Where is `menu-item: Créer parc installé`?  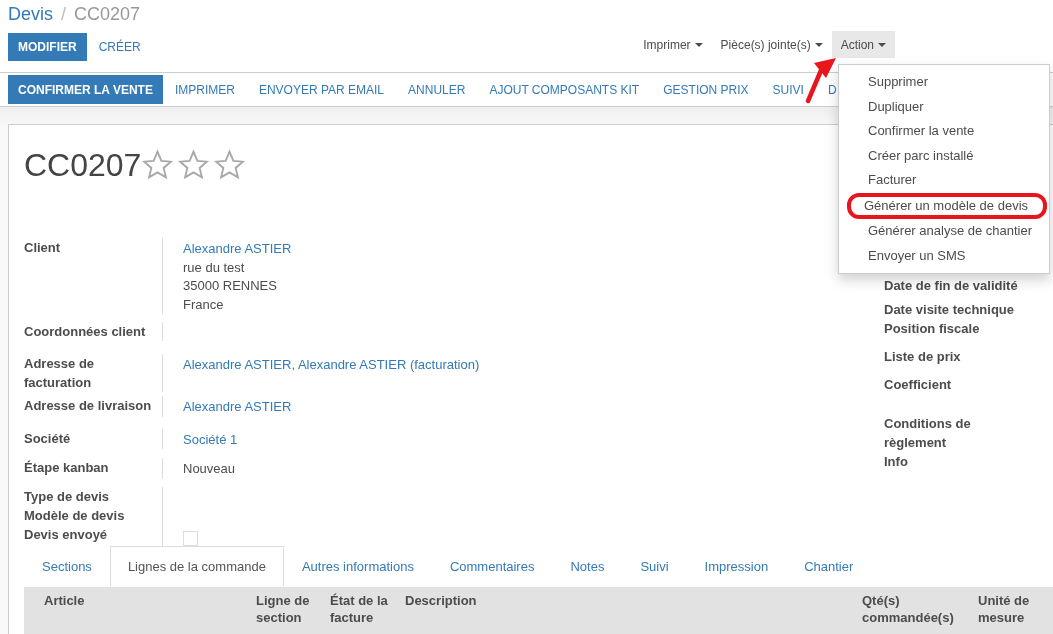 menu-item: Créer parc installé is located at coordinates (944, 156).